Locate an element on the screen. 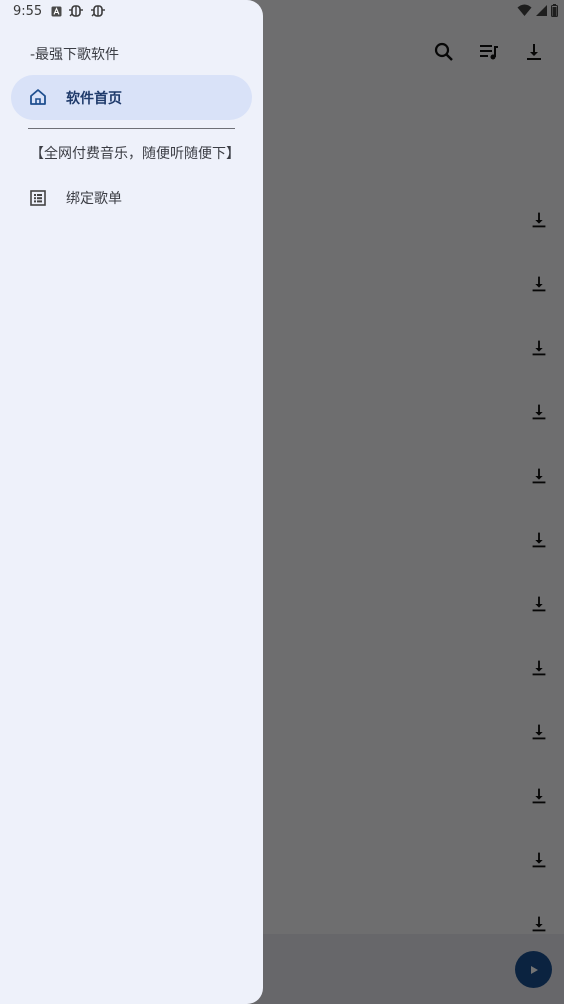 The width and height of the screenshot is (564, 1004). status-time: 9:55 is located at coordinates (28, 11).